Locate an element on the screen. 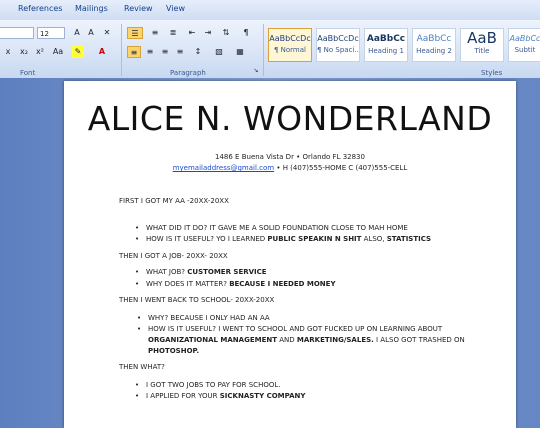  clear-format-icon: ✕ is located at coordinates (107, 33).